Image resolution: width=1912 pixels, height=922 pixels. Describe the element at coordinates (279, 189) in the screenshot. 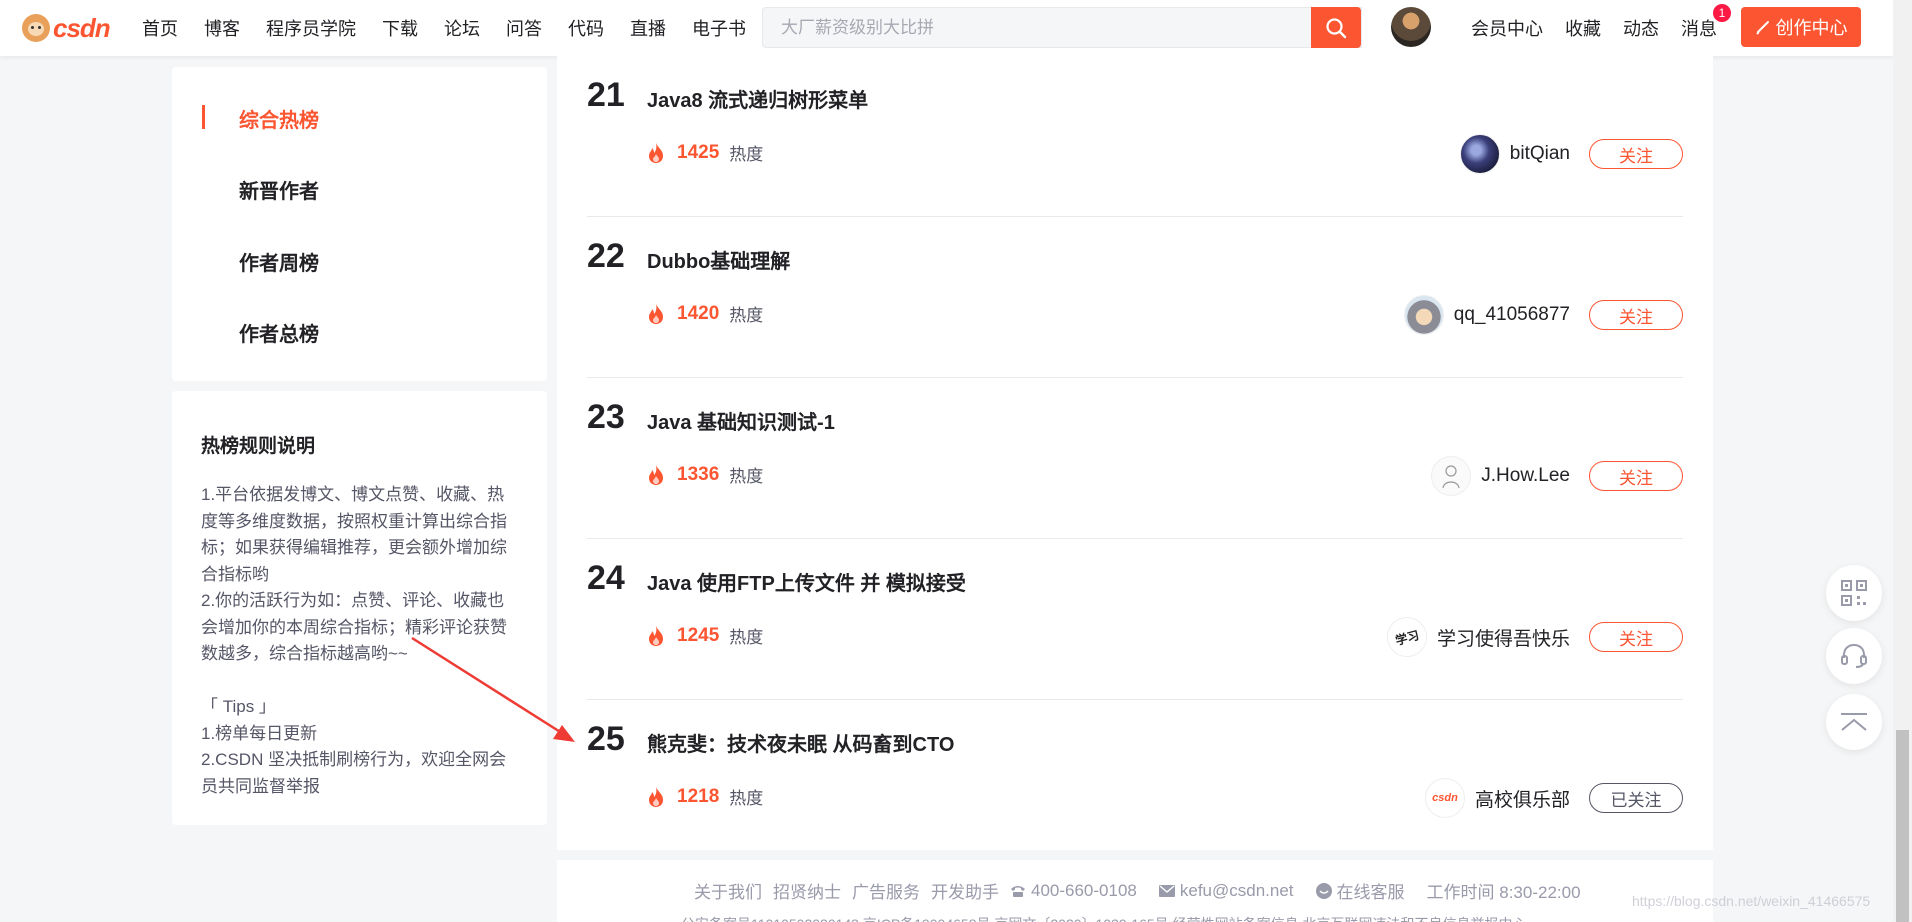

I see `menu-item-new-authors: 新晋作者` at that location.